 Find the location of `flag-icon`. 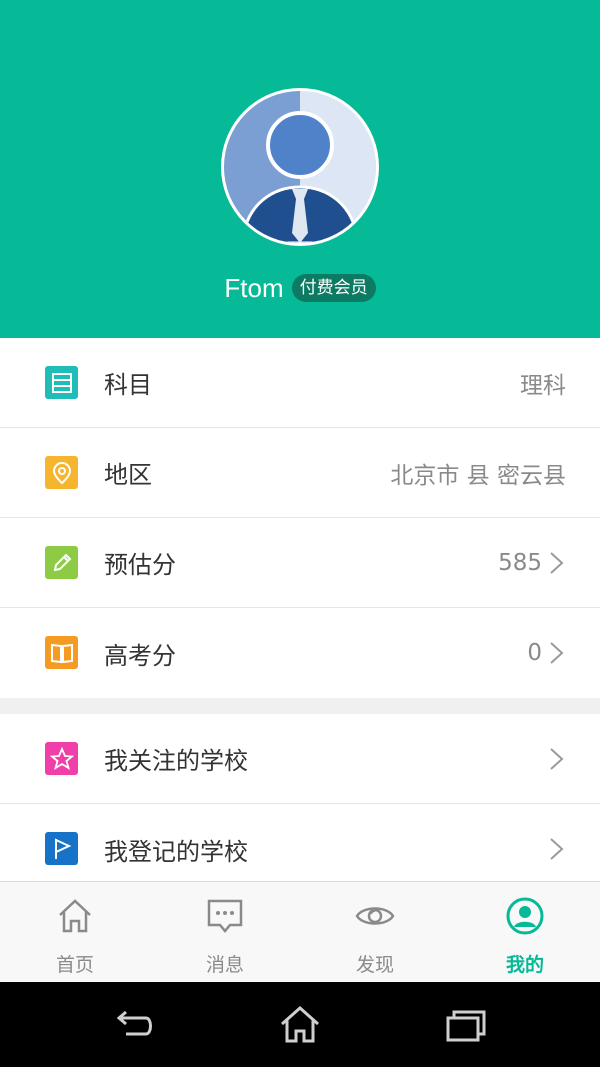

flag-icon is located at coordinates (61, 848).